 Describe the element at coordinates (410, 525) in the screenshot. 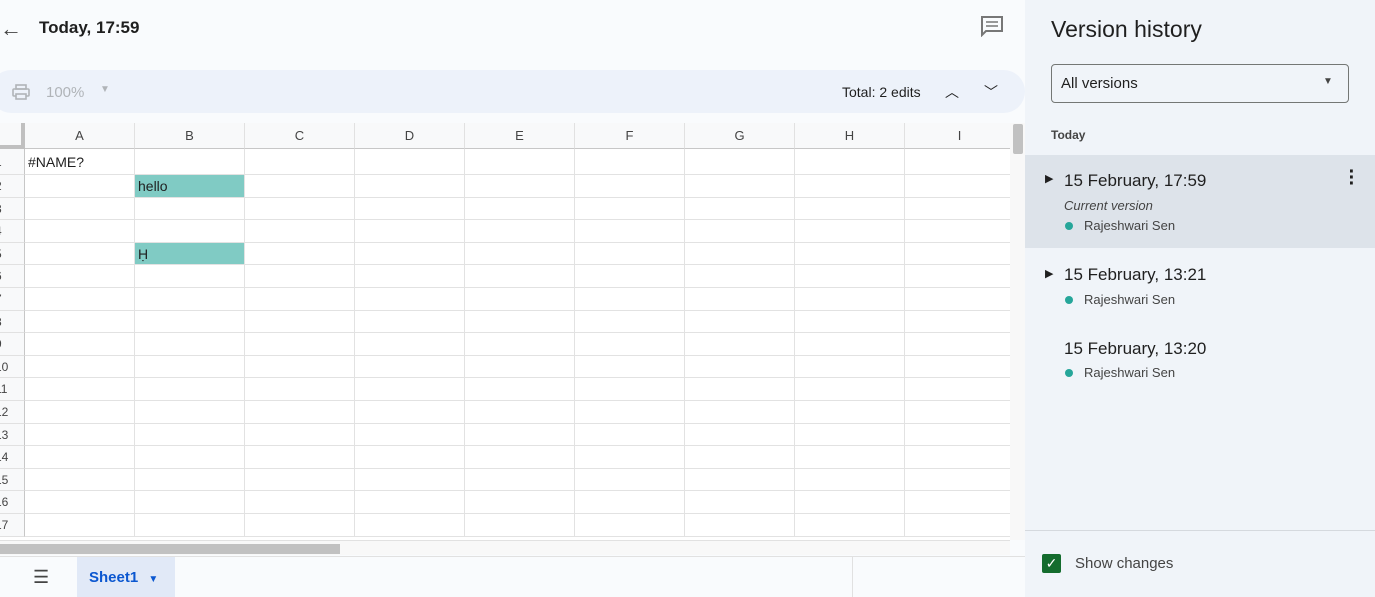

I see `cell-D17` at that location.